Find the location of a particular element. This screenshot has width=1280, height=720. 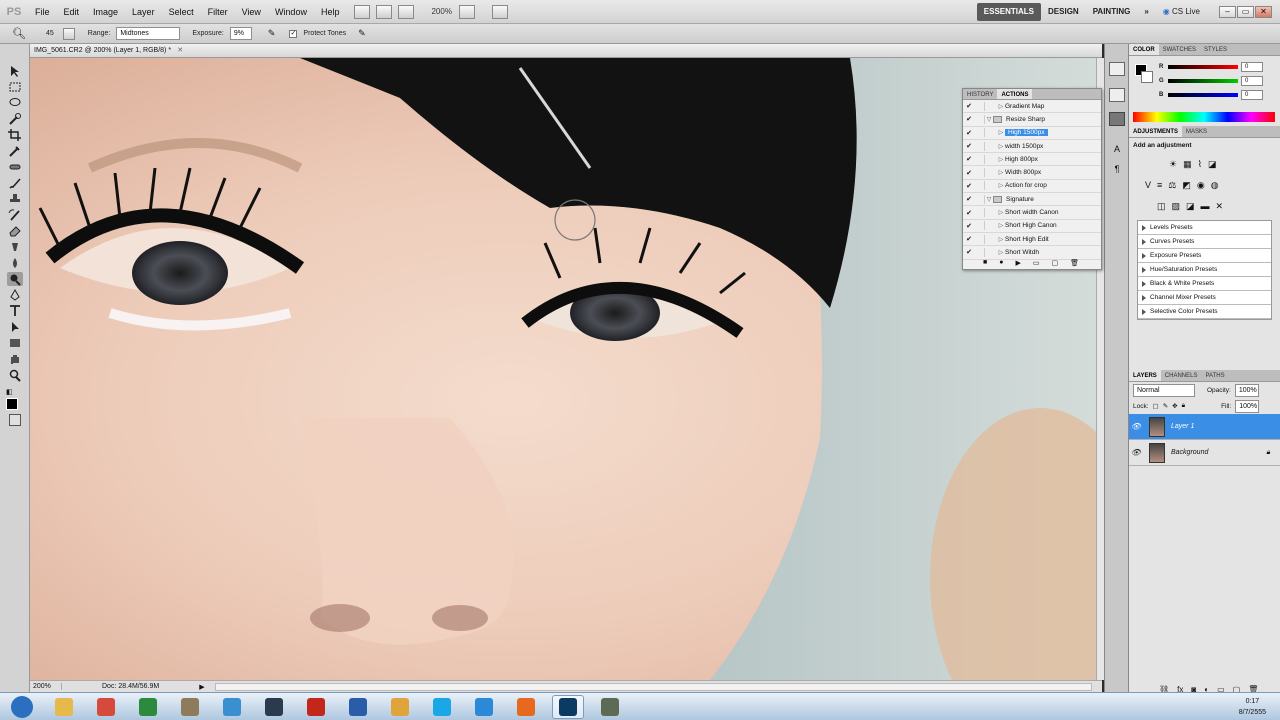

color-background-swatch is located at coordinates (1147, 77).